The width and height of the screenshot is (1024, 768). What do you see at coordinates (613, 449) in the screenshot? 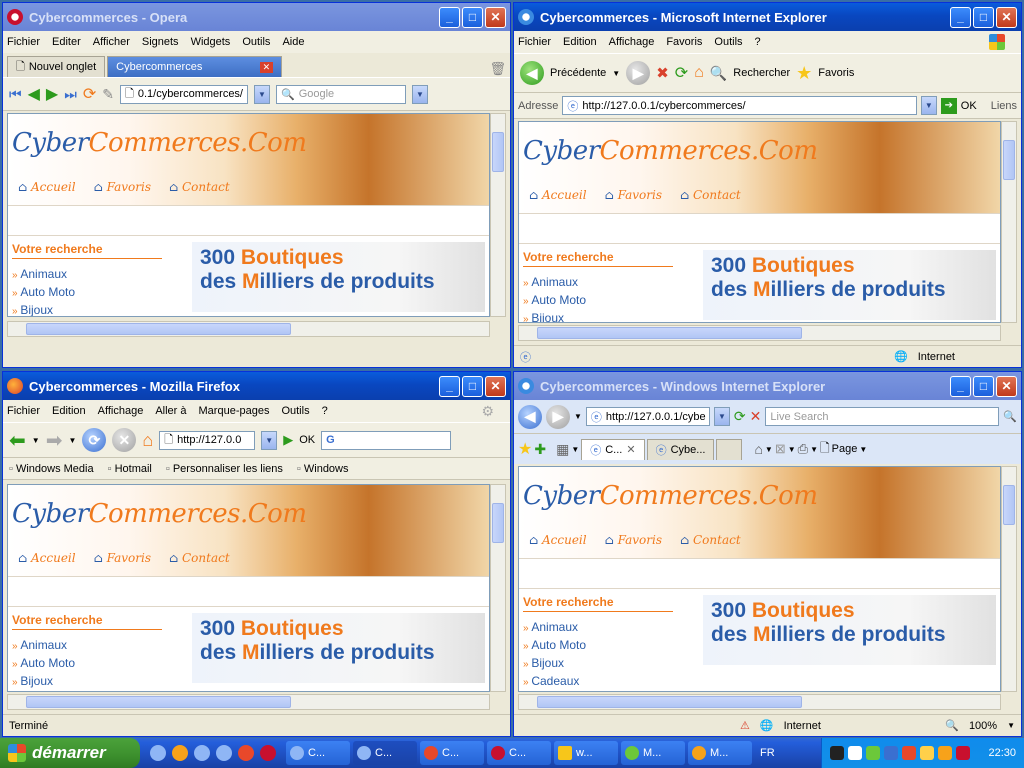
I see `tab-1: ⓔ C... ✕` at bounding box center [613, 449].